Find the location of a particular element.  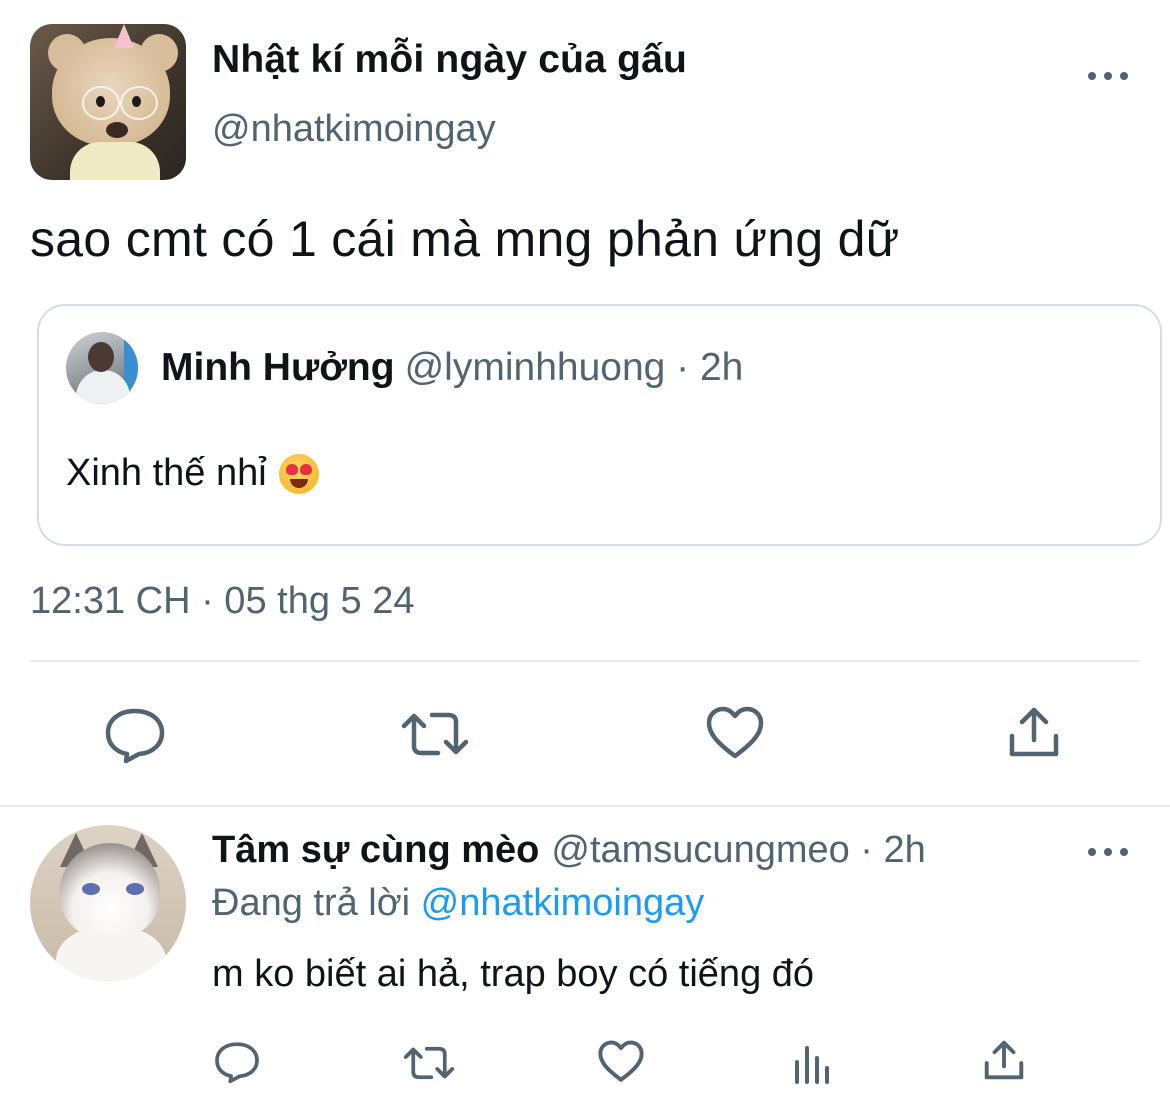

reply-header: Tâm sự cùng mèo @tamsucungmeo · 2h is located at coordinates (569, 850).